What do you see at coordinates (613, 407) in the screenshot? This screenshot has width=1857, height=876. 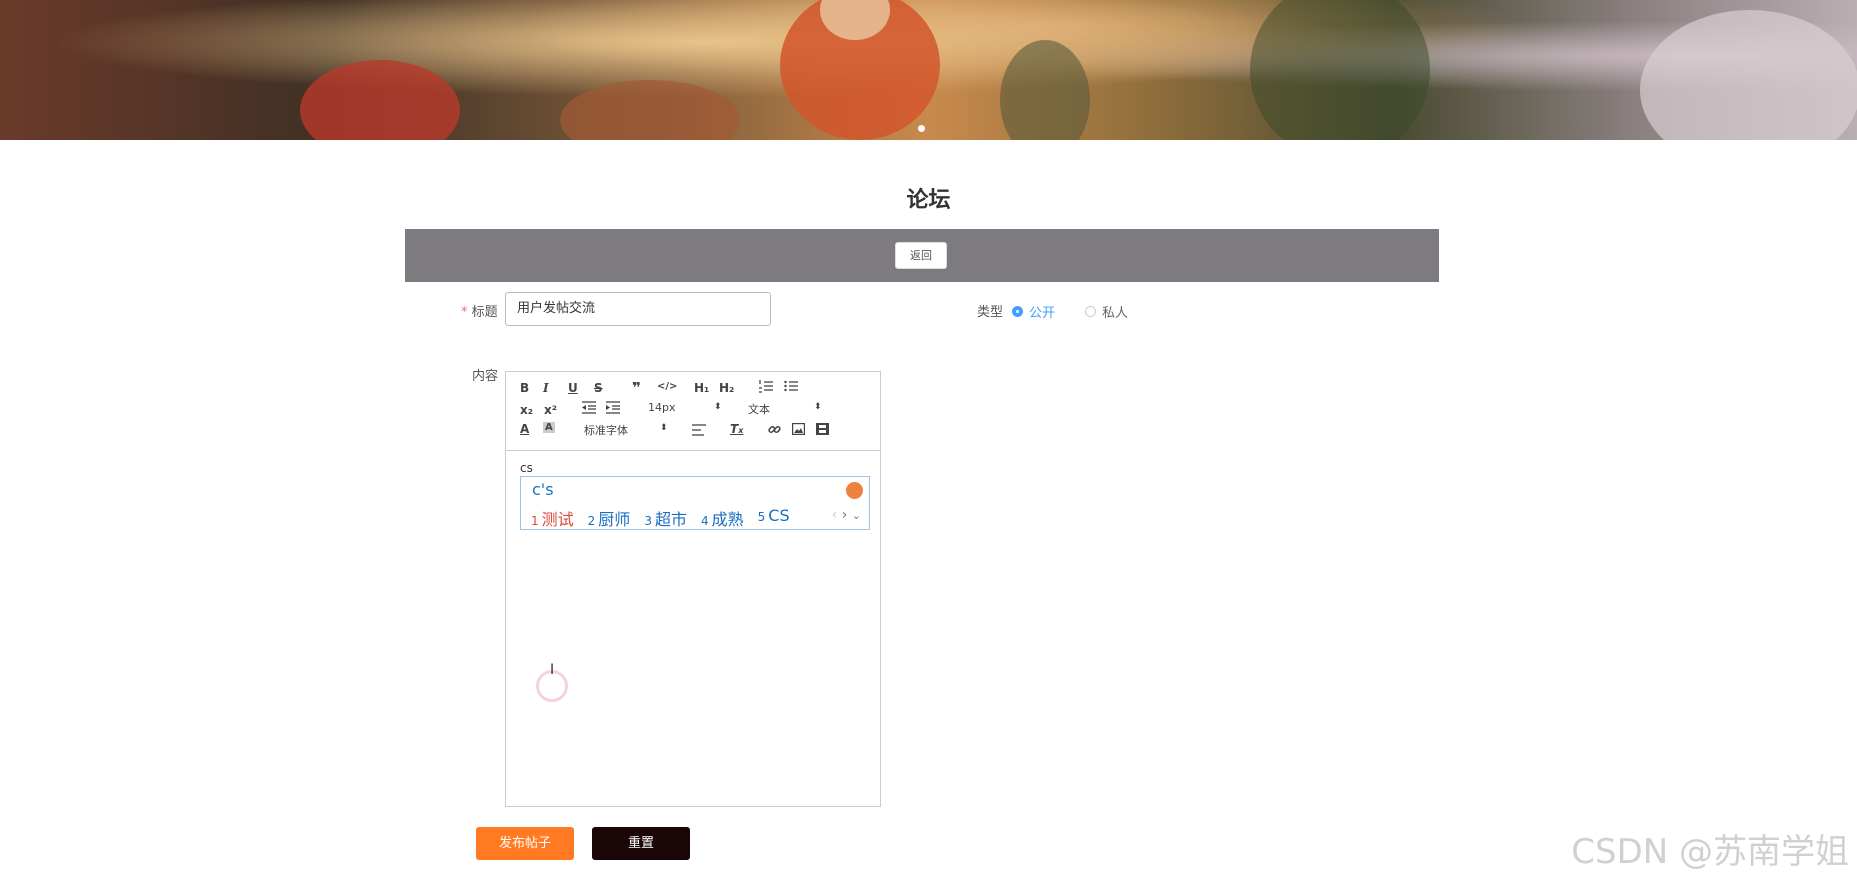 I see `indent-icon` at bounding box center [613, 407].